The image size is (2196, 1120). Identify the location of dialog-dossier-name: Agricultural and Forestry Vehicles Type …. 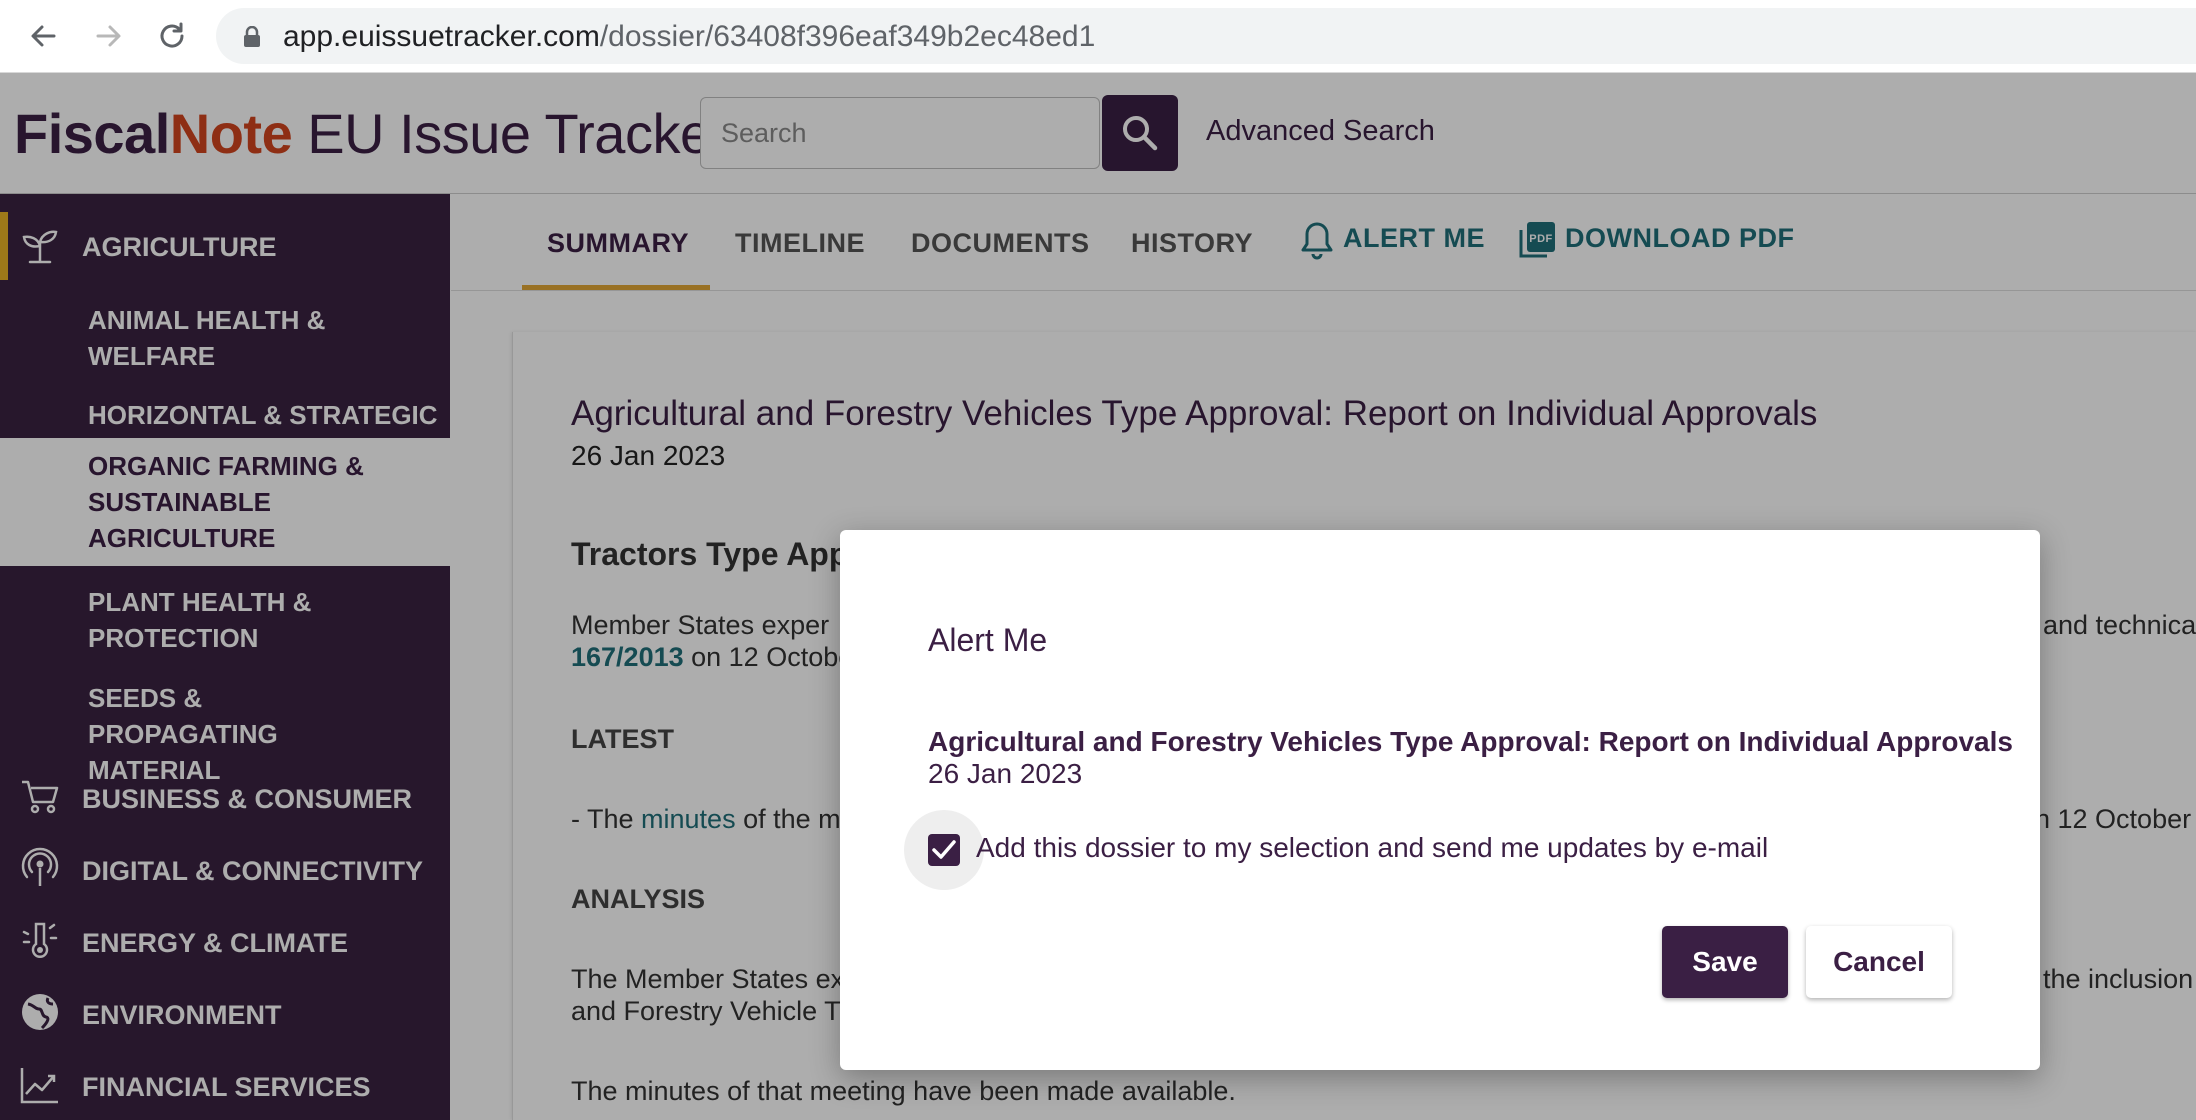
(1470, 741).